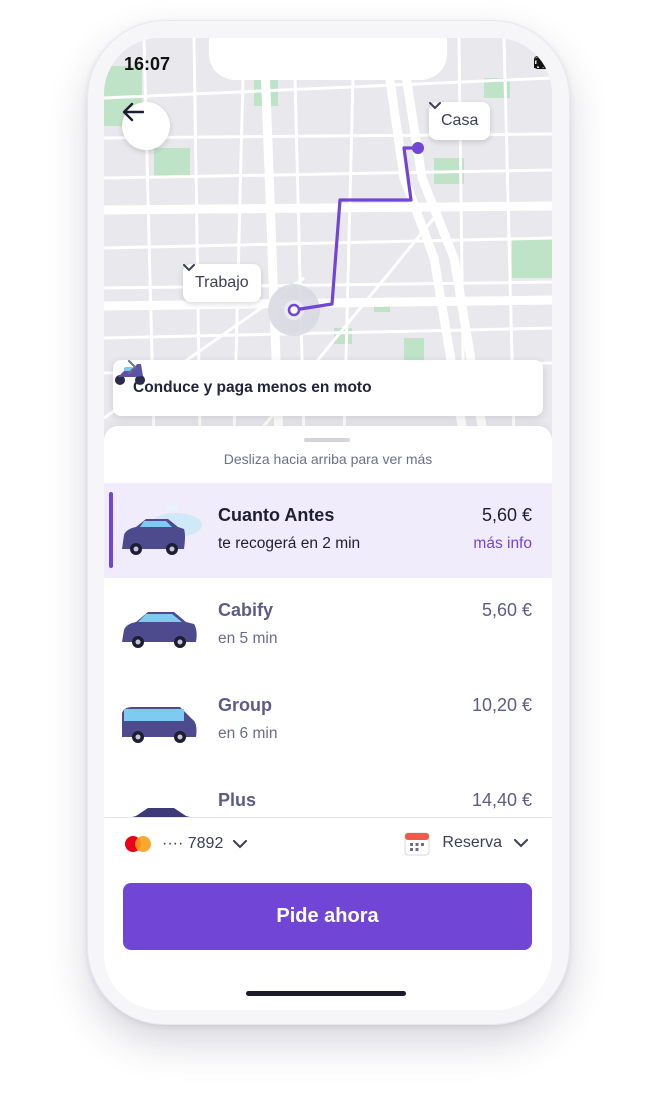  I want to click on ride-option-cabify: Cabify en 5 min 5,60 €, so click(328, 625).